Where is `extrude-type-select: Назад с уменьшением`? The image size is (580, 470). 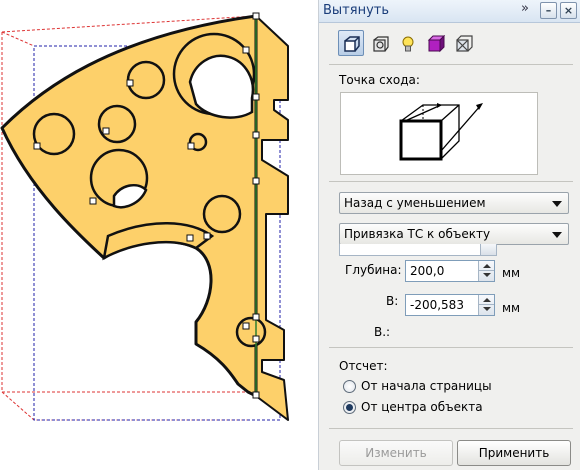 extrude-type-select: Назад с уменьшением is located at coordinates (454, 203).